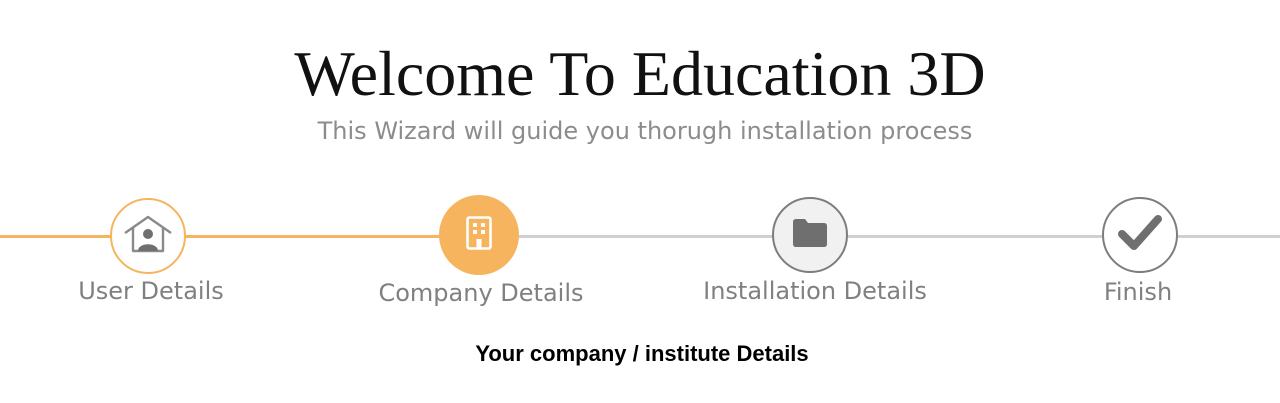 Image resolution: width=1280 pixels, height=403 pixels. What do you see at coordinates (240, 236) in the screenshot?
I see `progress-track-completed` at bounding box center [240, 236].